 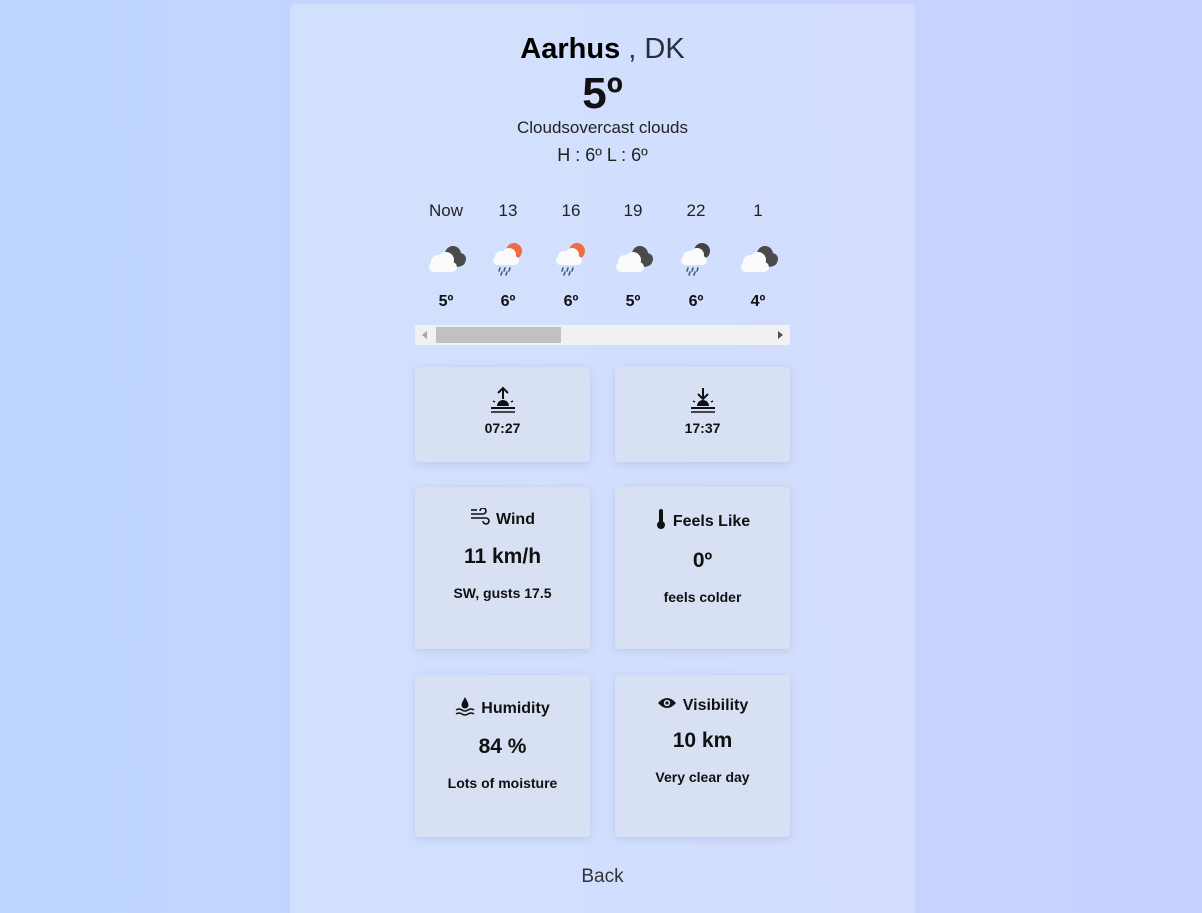 What do you see at coordinates (696, 259) in the screenshot?
I see `night-rain-icon` at bounding box center [696, 259].